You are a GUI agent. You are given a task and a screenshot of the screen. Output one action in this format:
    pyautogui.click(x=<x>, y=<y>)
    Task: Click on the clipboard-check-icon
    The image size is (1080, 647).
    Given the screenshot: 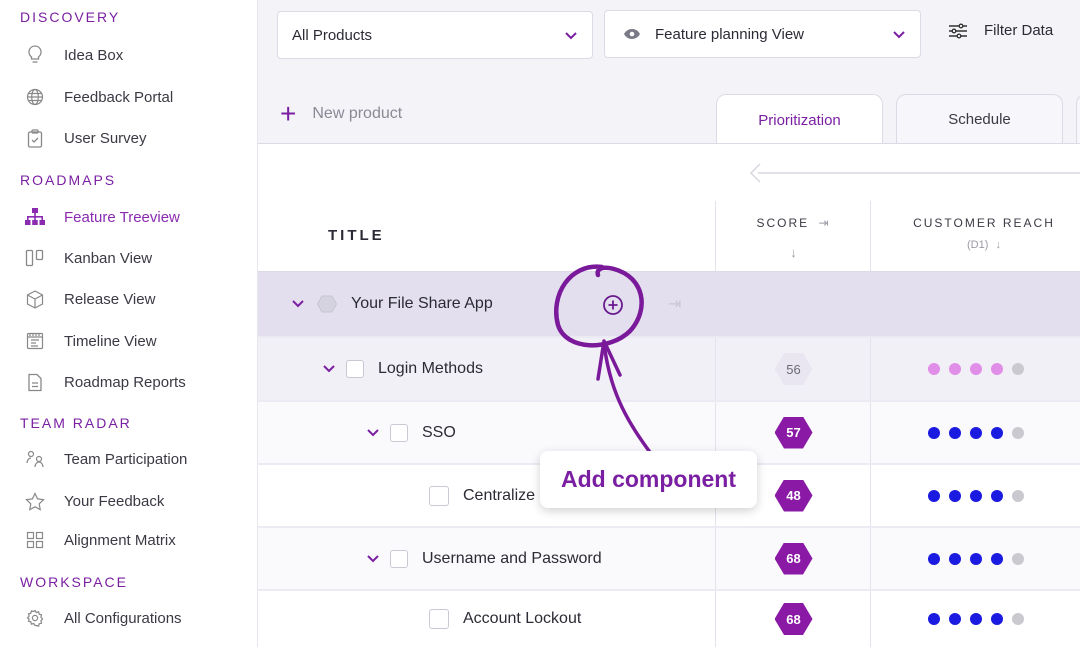 What is the action you would take?
    pyautogui.click(x=35, y=138)
    